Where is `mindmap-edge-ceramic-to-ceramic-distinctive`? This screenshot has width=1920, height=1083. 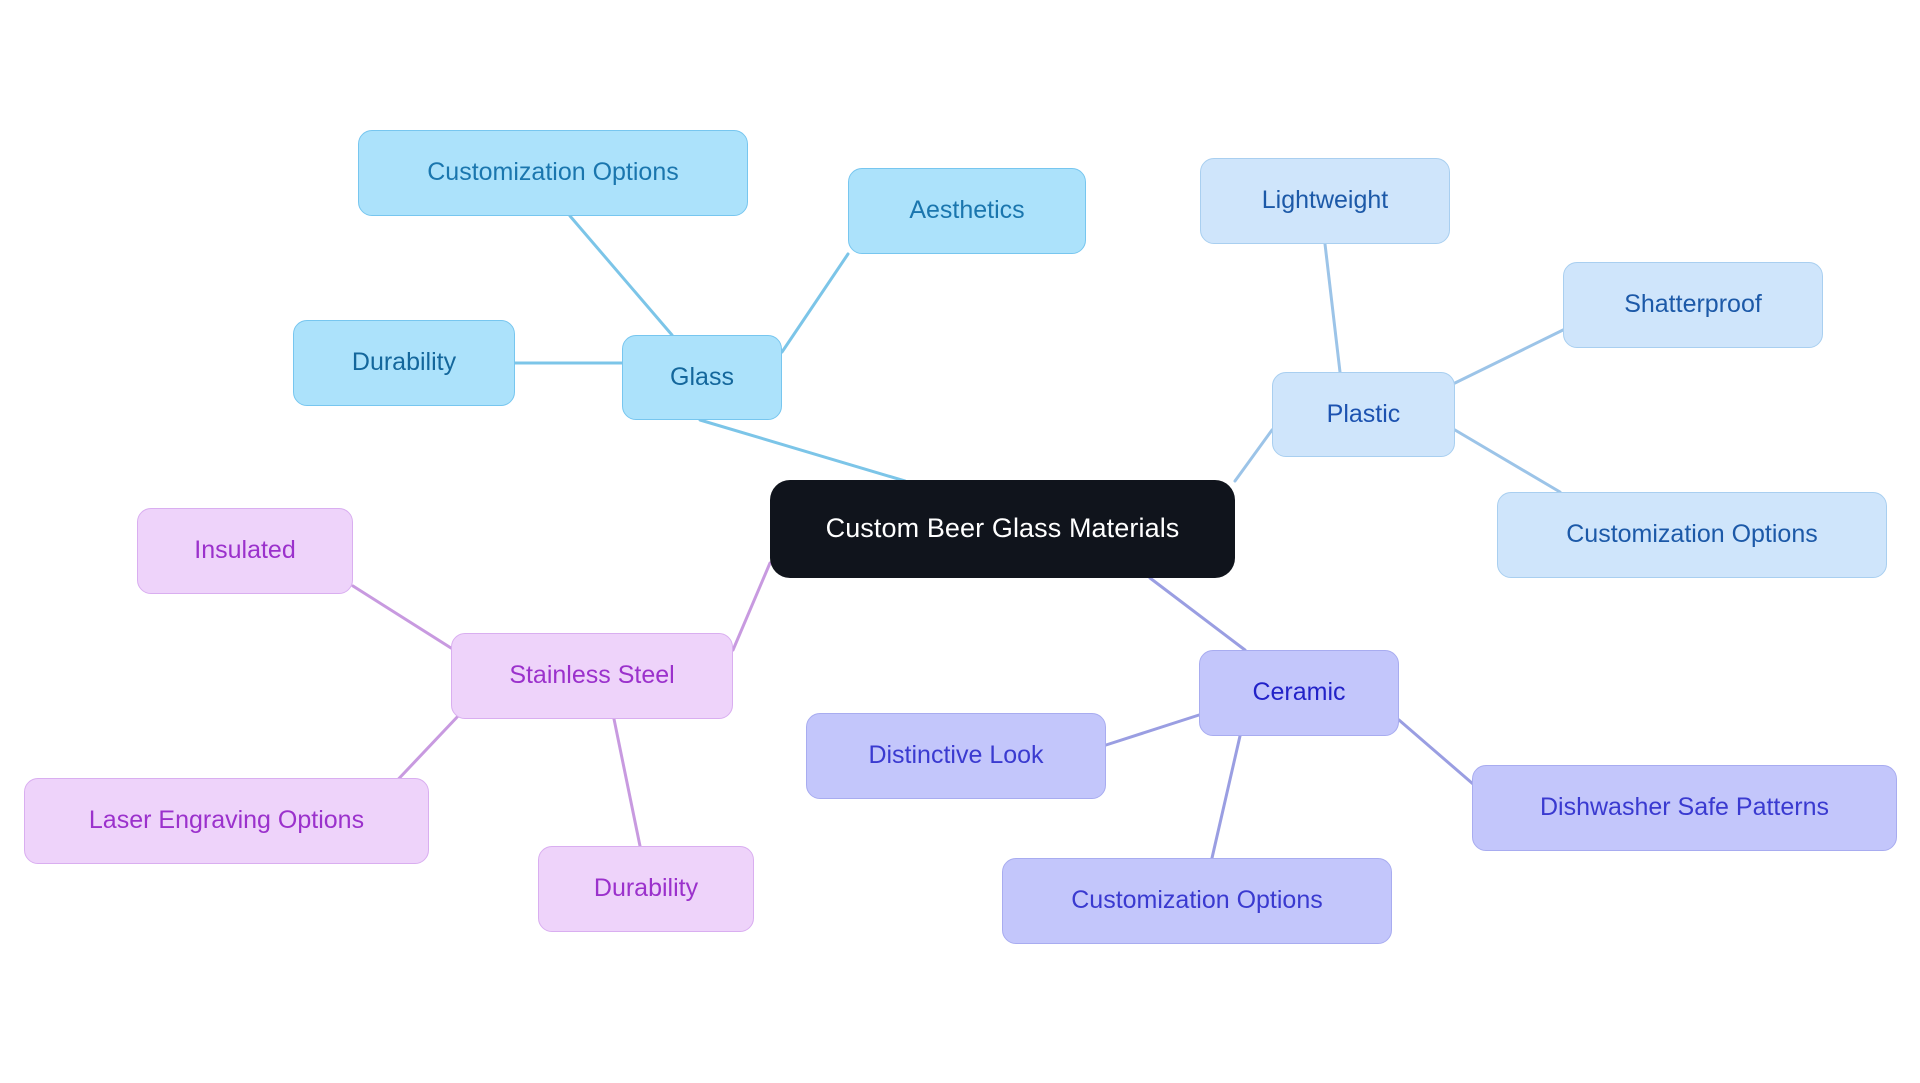 mindmap-edge-ceramic-to-ceramic-distinctive is located at coordinates (1152, 730).